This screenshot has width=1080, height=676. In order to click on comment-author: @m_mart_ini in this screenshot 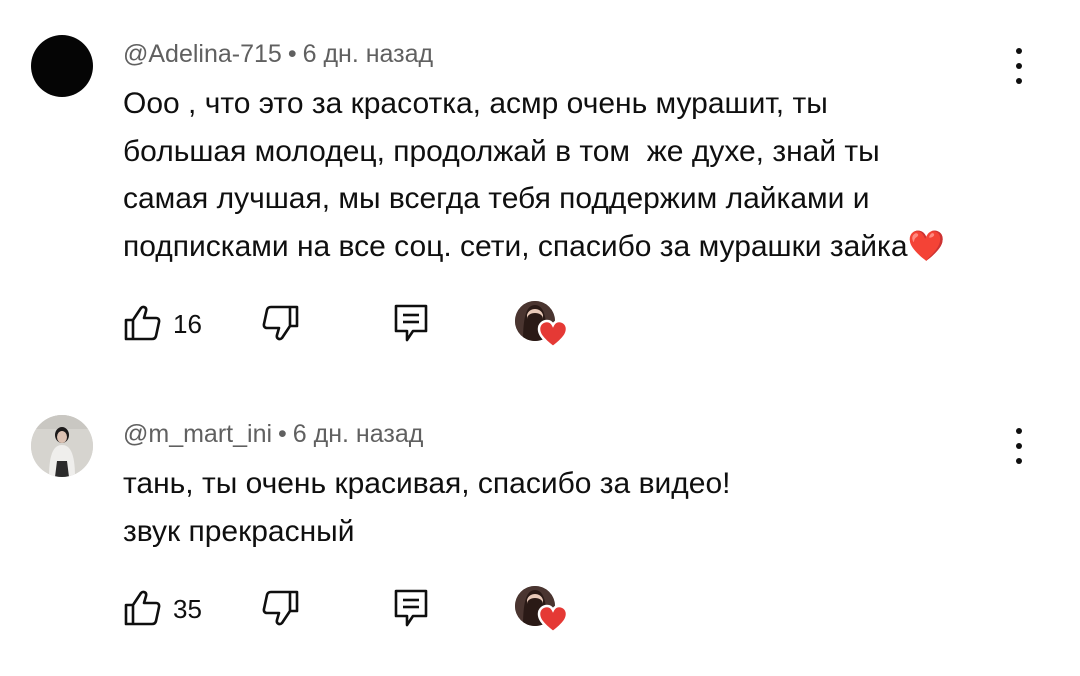, I will do `click(197, 434)`.